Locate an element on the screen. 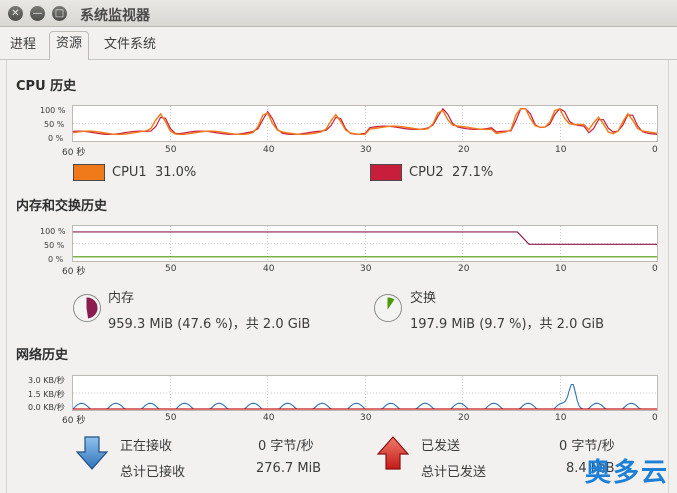  cpu2-label: CPU2 27.1% is located at coordinates (451, 172).